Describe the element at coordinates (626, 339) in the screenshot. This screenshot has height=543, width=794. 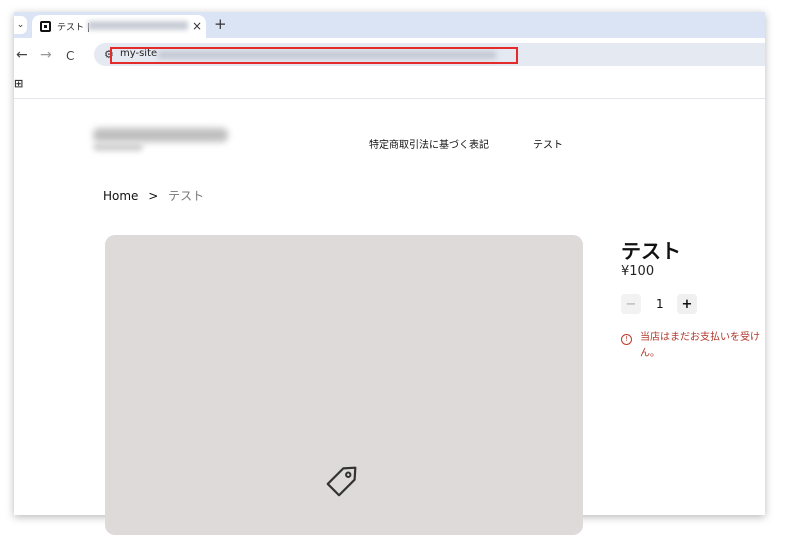
I see `alert-icon: !` at that location.